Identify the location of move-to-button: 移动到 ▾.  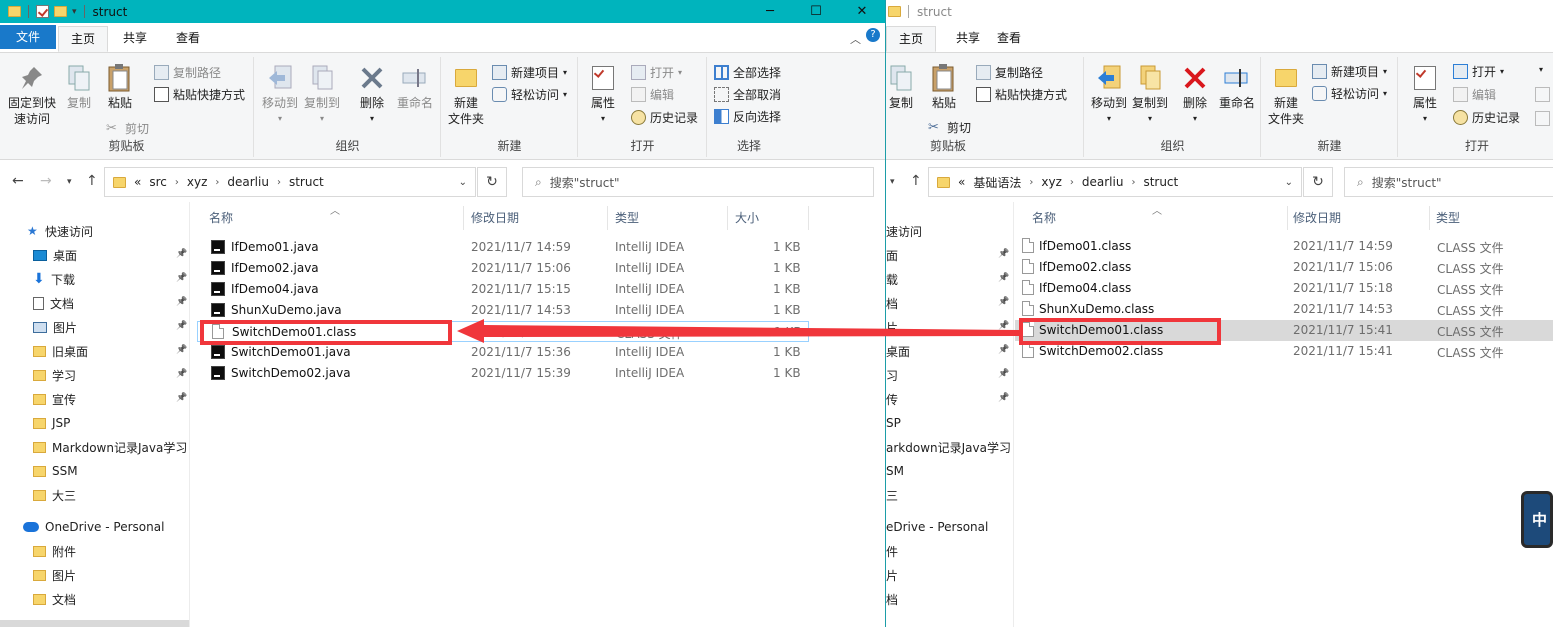
(280, 95).